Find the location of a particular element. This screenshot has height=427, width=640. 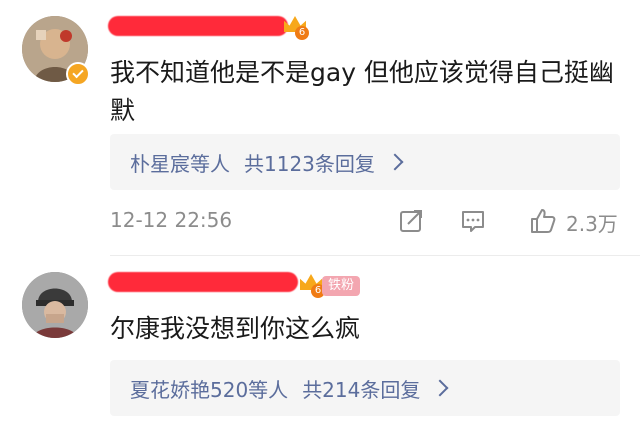

reply-count: 共214条回复 is located at coordinates (361, 389).